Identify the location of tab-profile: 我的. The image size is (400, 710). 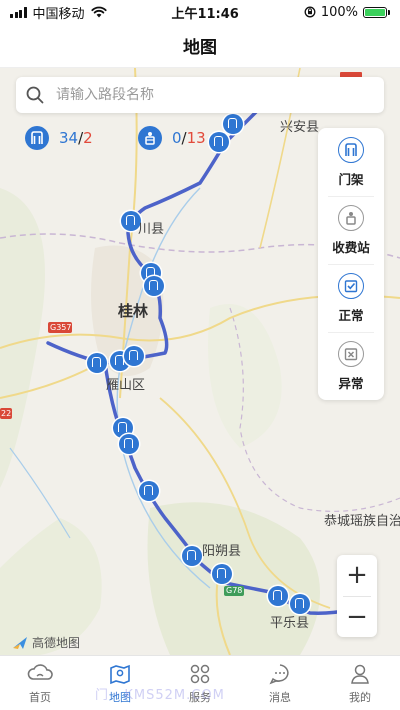
(360, 683).